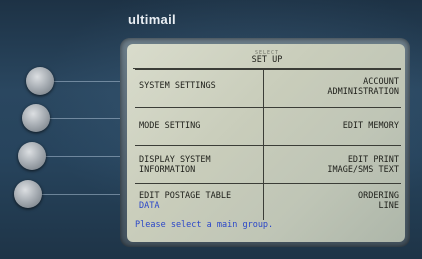 Image resolution: width=422 pixels, height=259 pixels. I want to click on softkey-1-button, so click(40, 81).